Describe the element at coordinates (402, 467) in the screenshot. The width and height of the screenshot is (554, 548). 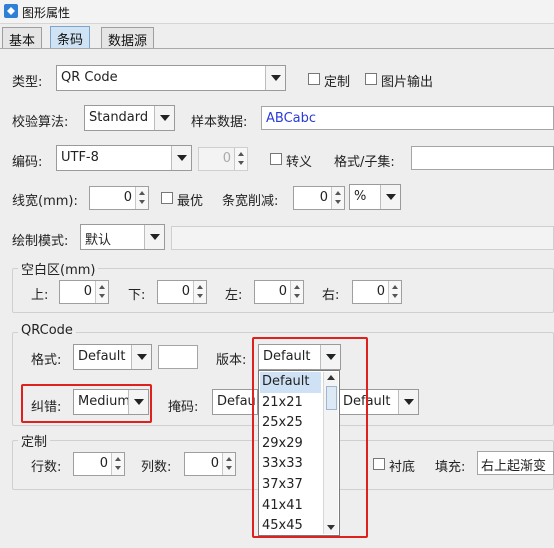
I see `background-label: 衬底` at that location.